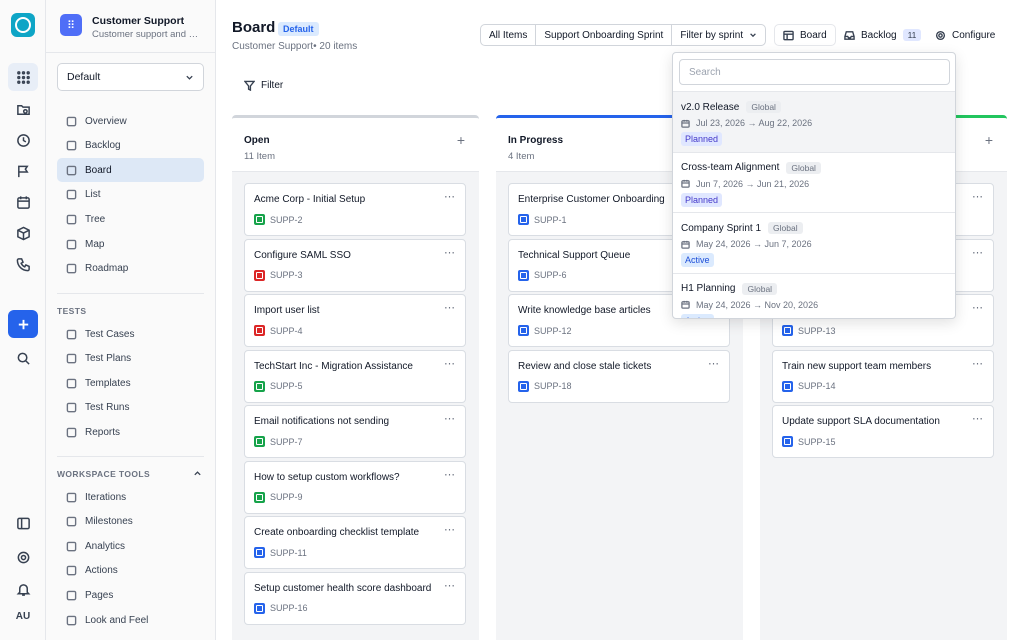 The image size is (1024, 640). Describe the element at coordinates (295, 46) in the screenshot. I see `page-subtitle: Customer Support• 20 items` at that location.